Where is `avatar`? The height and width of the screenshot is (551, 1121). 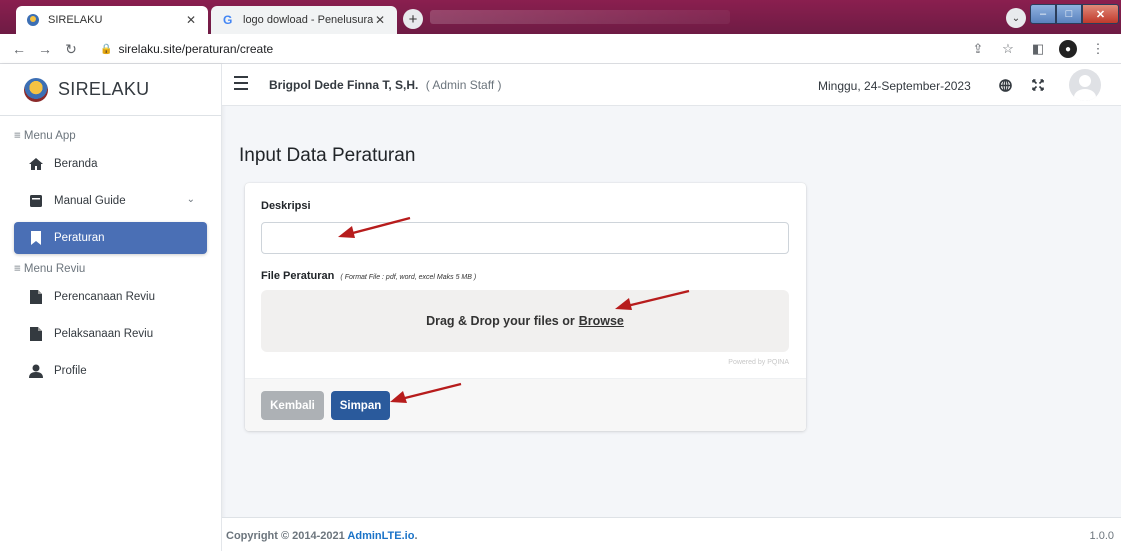
avatar is located at coordinates (1085, 85).